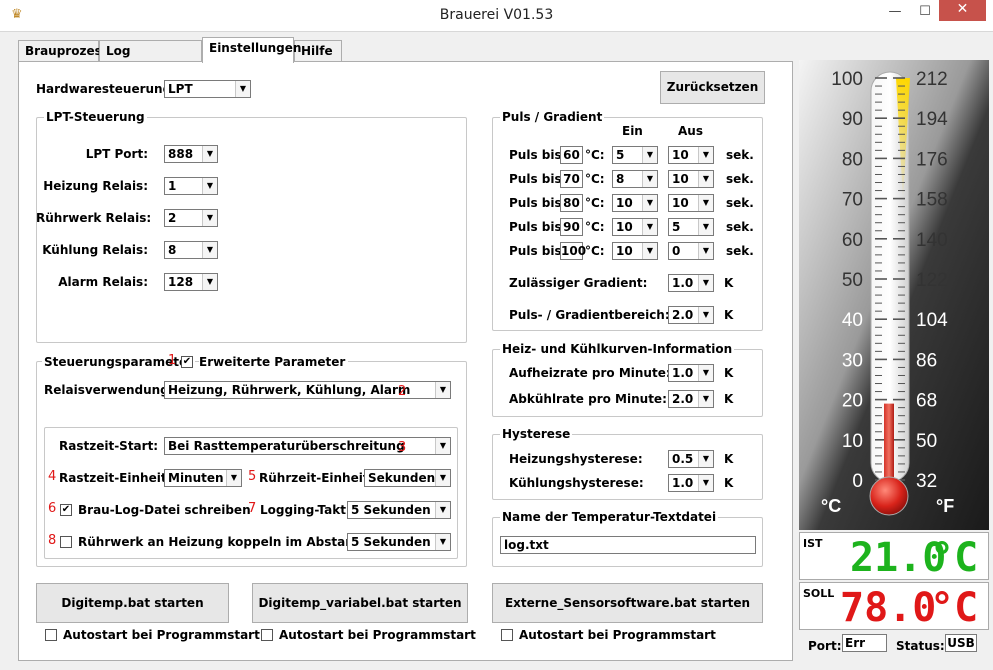 This screenshot has width=993, height=670. Describe the element at coordinates (251, 50) in the screenshot. I see `tab-einstellungen: Einstellungen` at that location.